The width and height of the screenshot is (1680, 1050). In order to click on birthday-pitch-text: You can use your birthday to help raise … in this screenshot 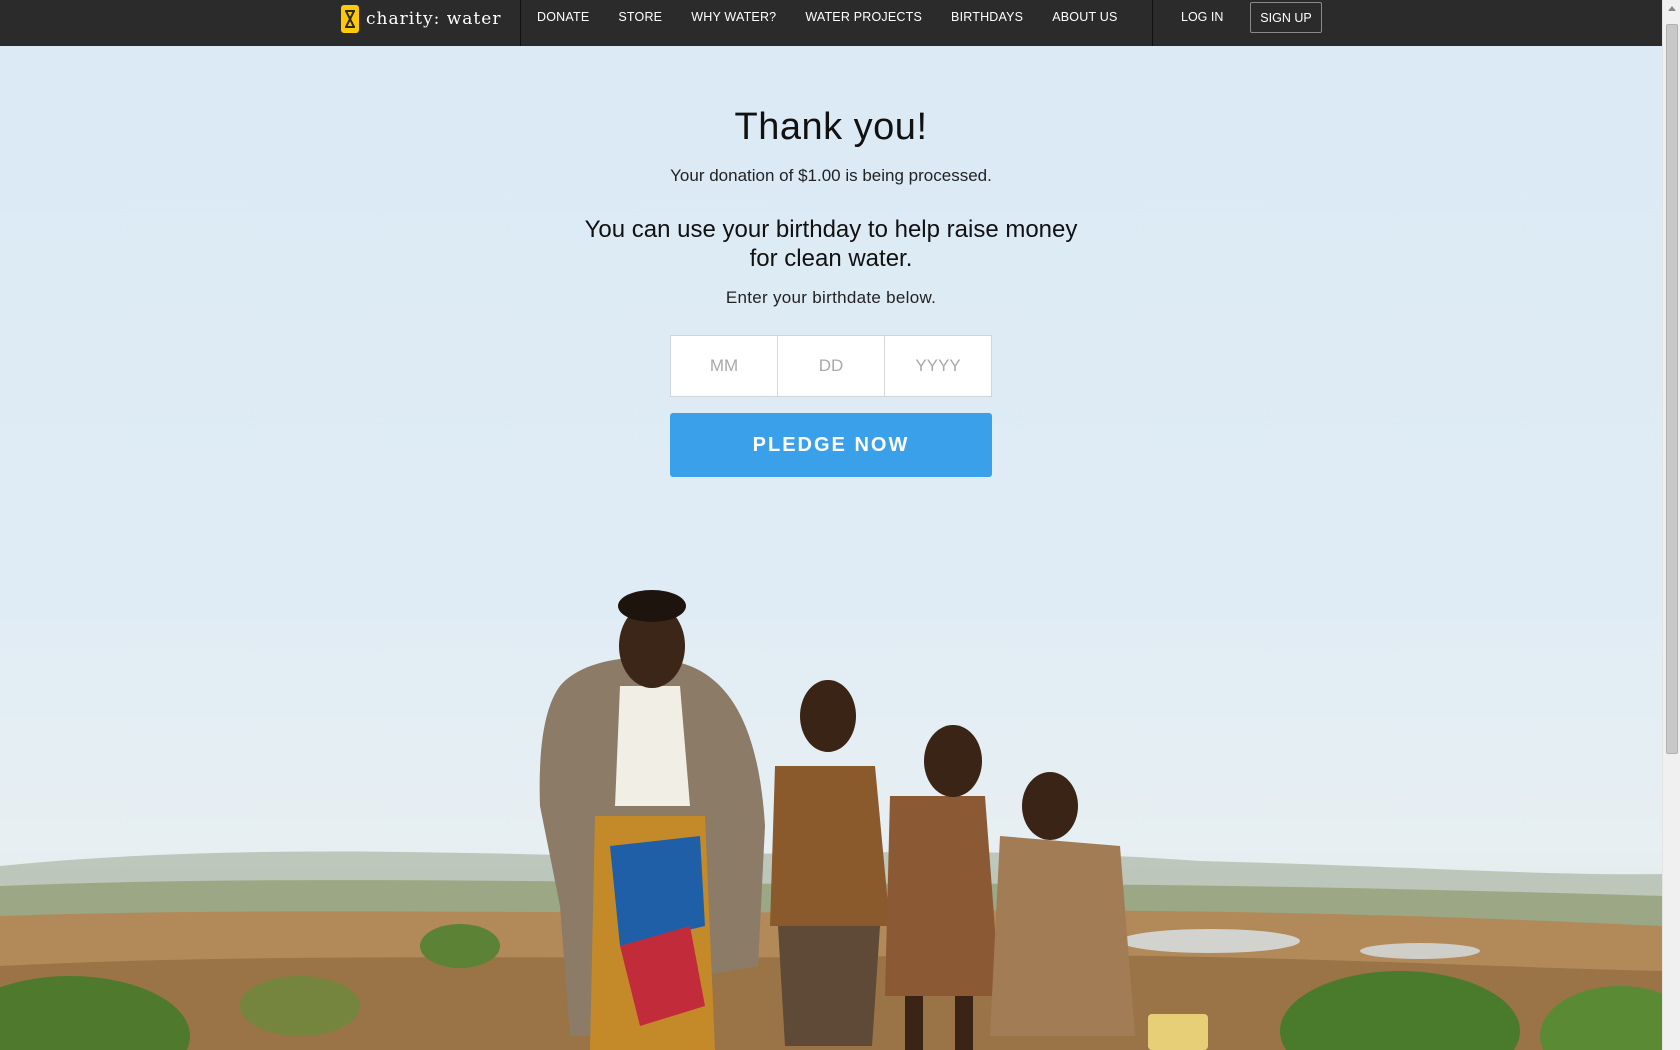, I will do `click(831, 244)`.